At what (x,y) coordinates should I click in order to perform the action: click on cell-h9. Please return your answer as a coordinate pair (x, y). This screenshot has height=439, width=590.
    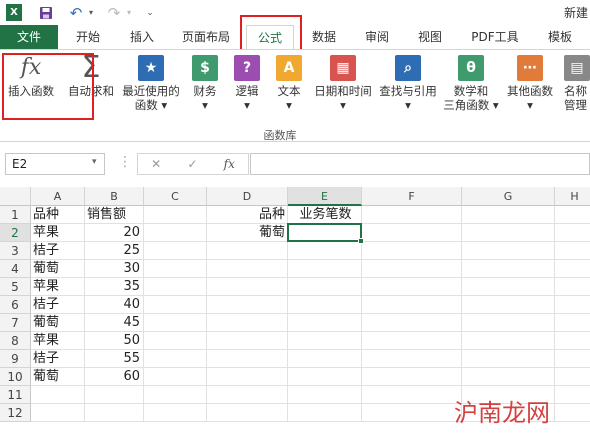
    Looking at the image, I should click on (572, 359).